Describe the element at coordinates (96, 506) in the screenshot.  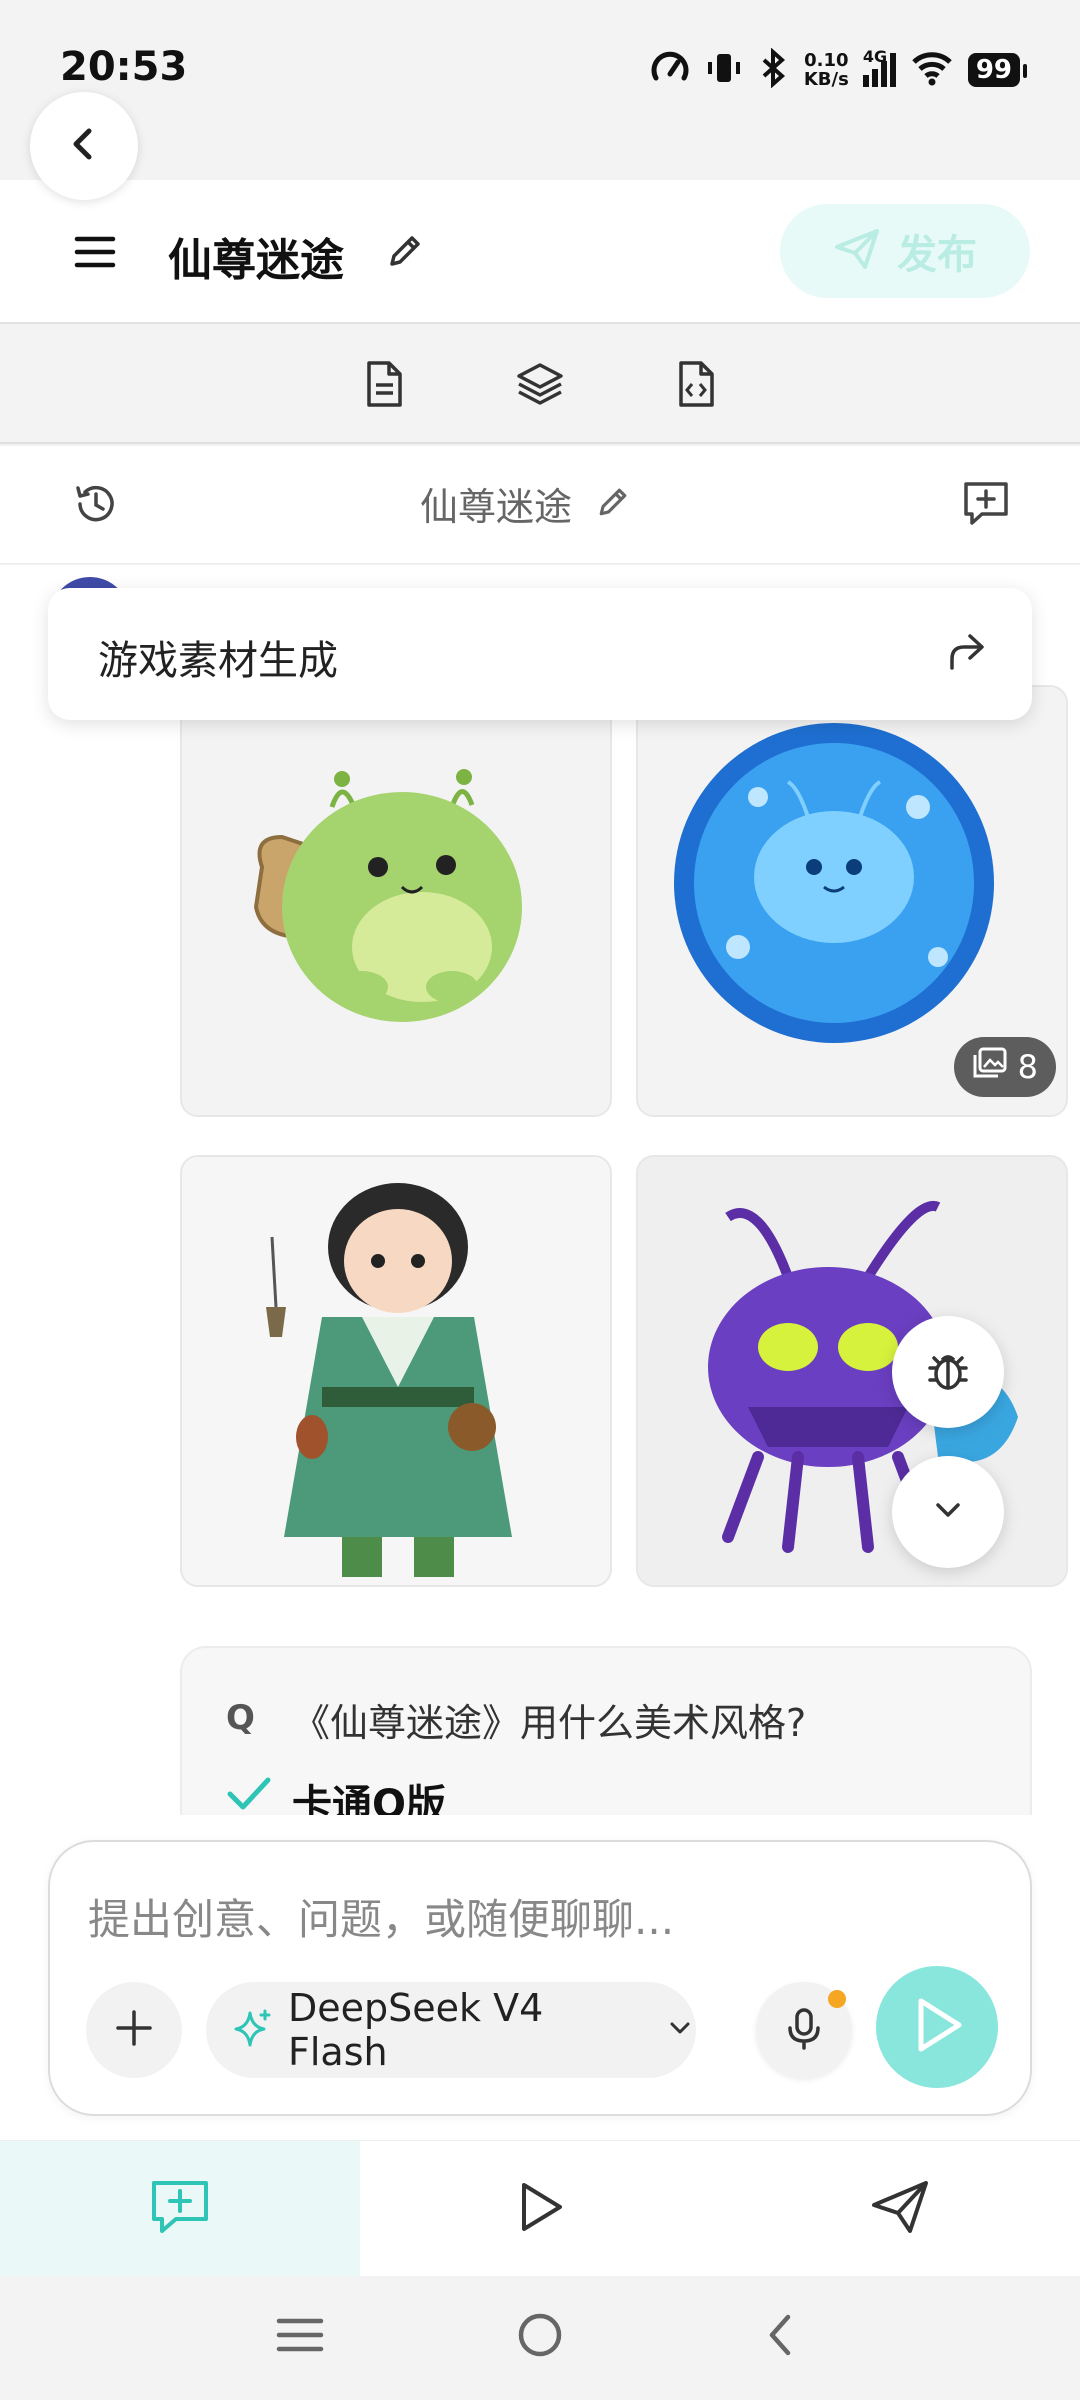
I see `history-icon` at that location.